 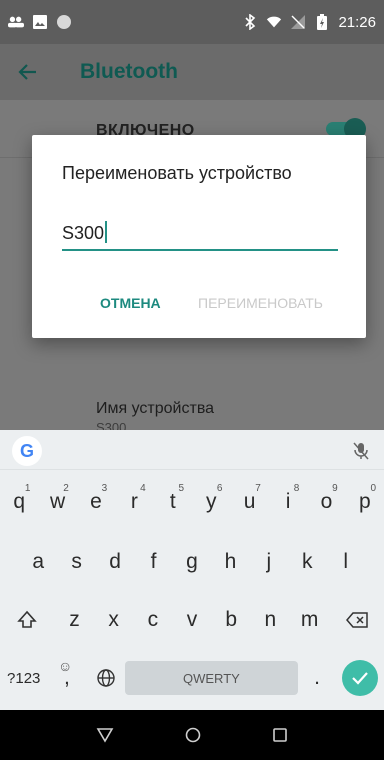 I want to click on emoji-icon: ☺, so click(x=65, y=666).